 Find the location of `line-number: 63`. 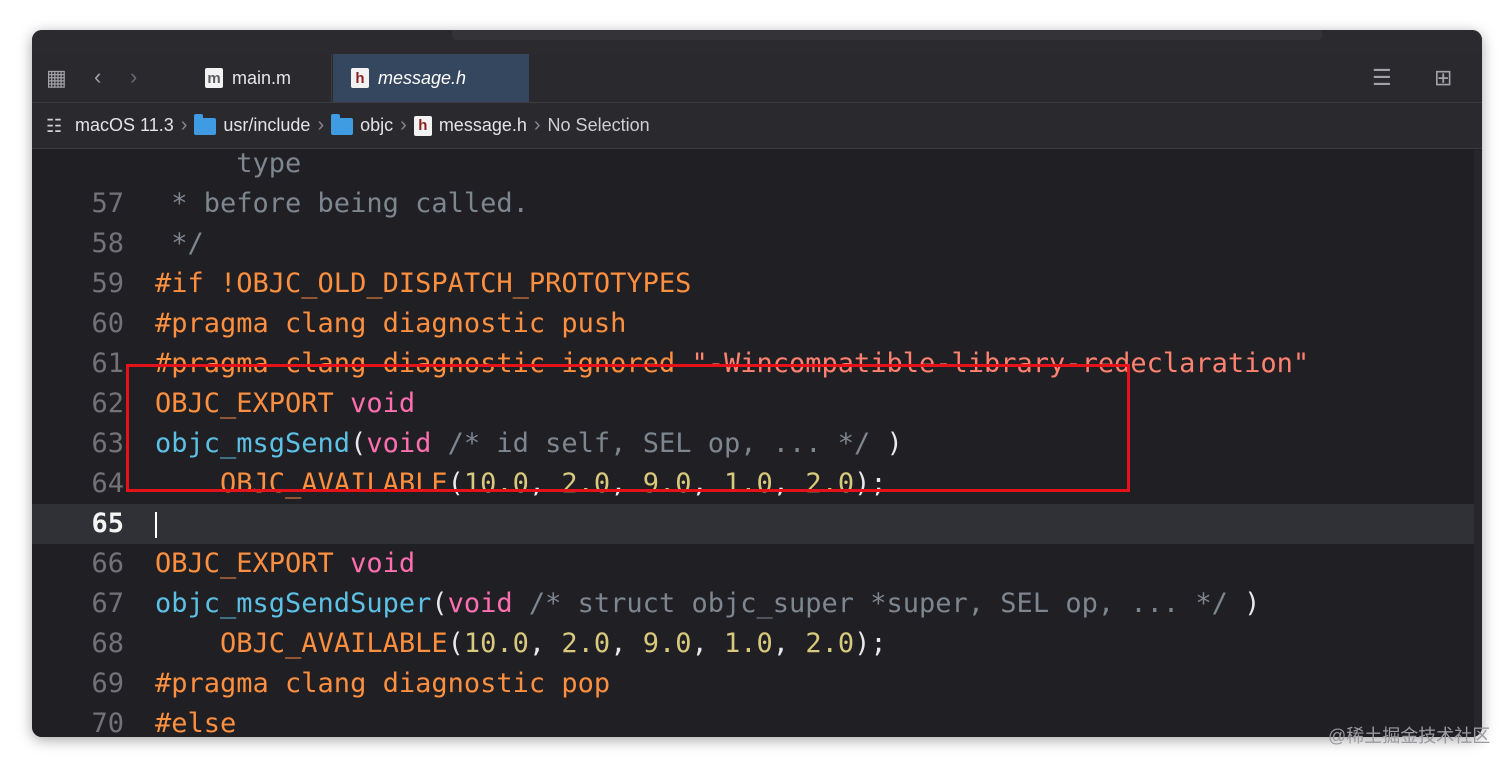

line-number: 63 is located at coordinates (107, 443).